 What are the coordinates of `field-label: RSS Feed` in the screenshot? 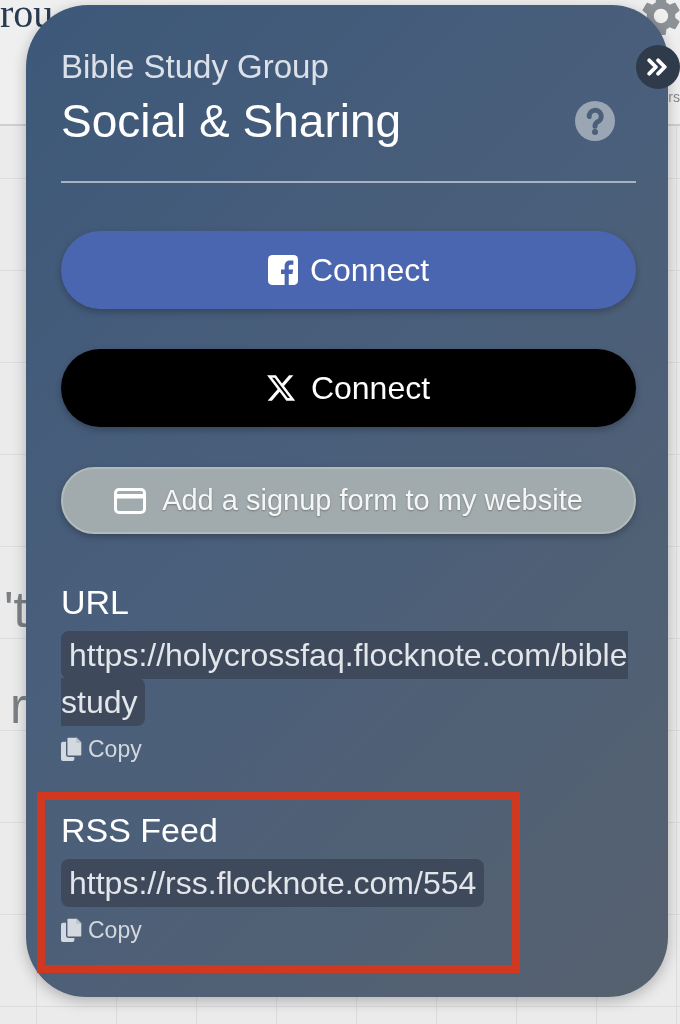 It's located at (140, 830).